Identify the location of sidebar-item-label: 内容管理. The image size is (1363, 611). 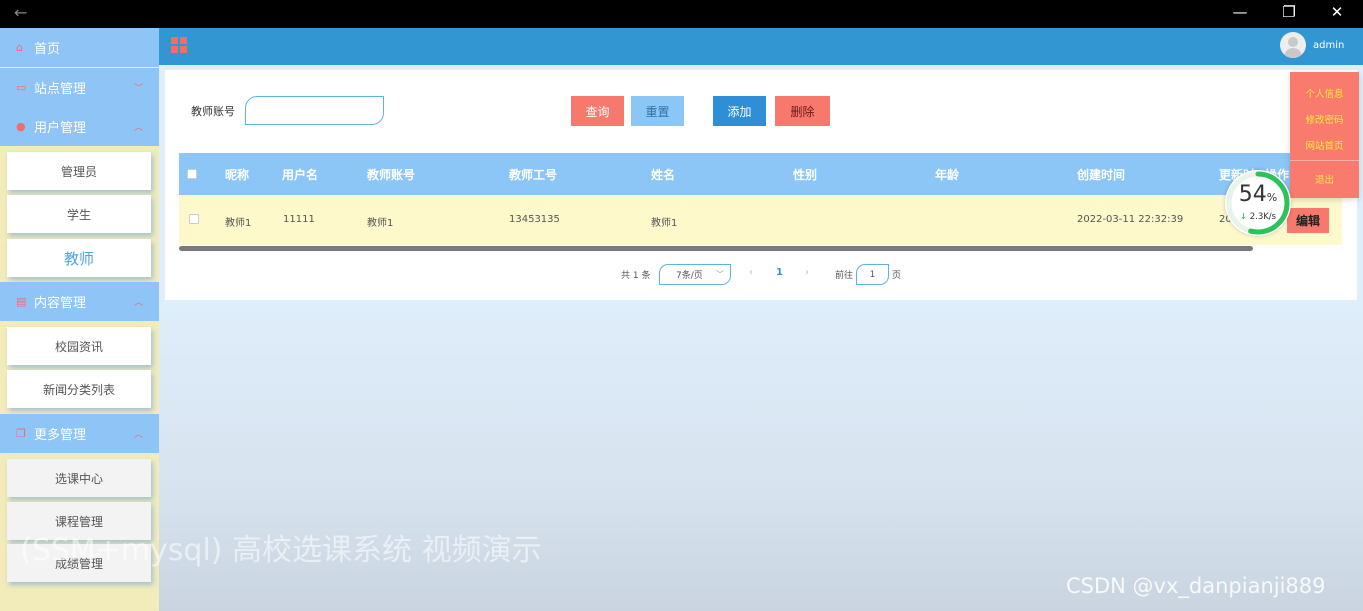
(60, 303).